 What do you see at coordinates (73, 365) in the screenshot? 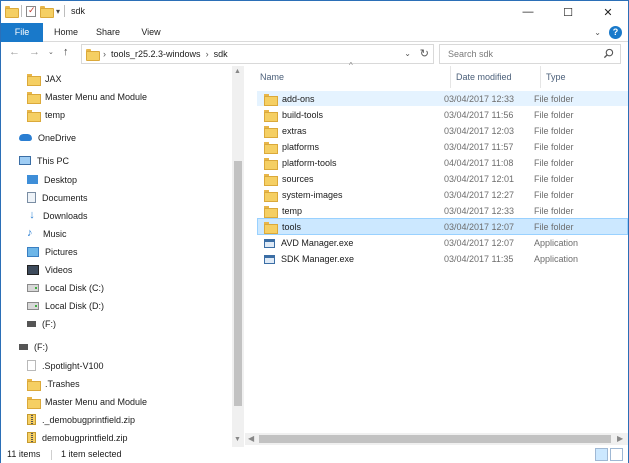
I see `nav-item-label: .Spotlight-V100` at bounding box center [73, 365].